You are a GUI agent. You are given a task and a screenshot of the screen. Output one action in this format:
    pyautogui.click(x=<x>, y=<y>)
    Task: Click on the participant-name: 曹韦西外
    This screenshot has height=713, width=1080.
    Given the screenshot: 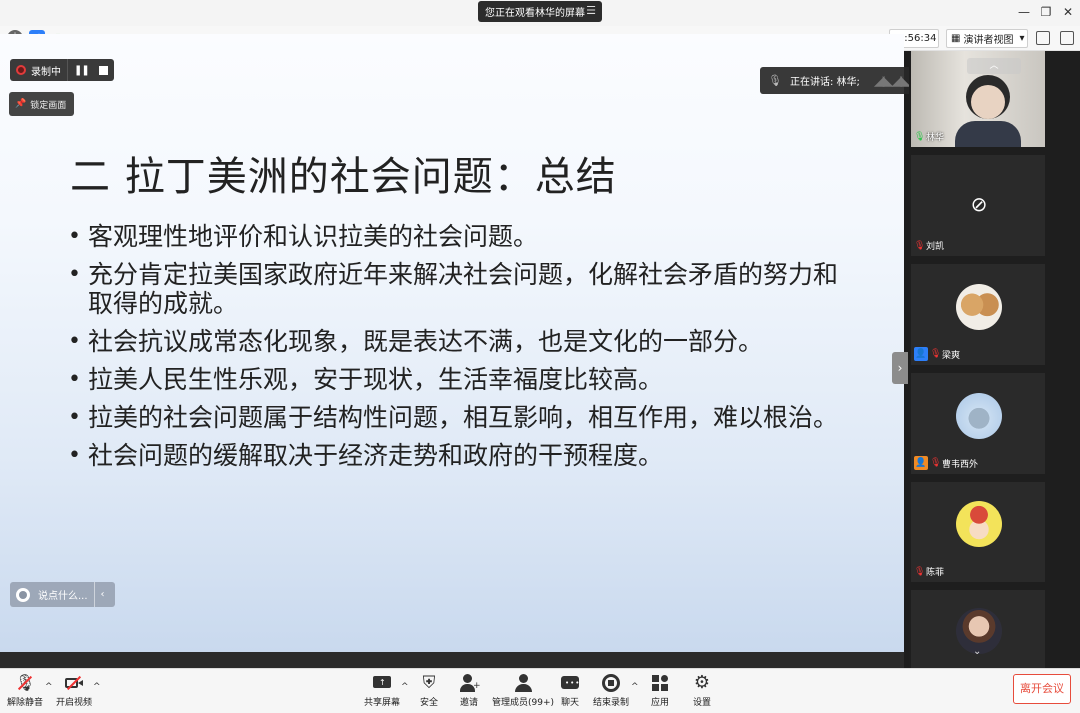 What is the action you would take?
    pyautogui.click(x=960, y=464)
    